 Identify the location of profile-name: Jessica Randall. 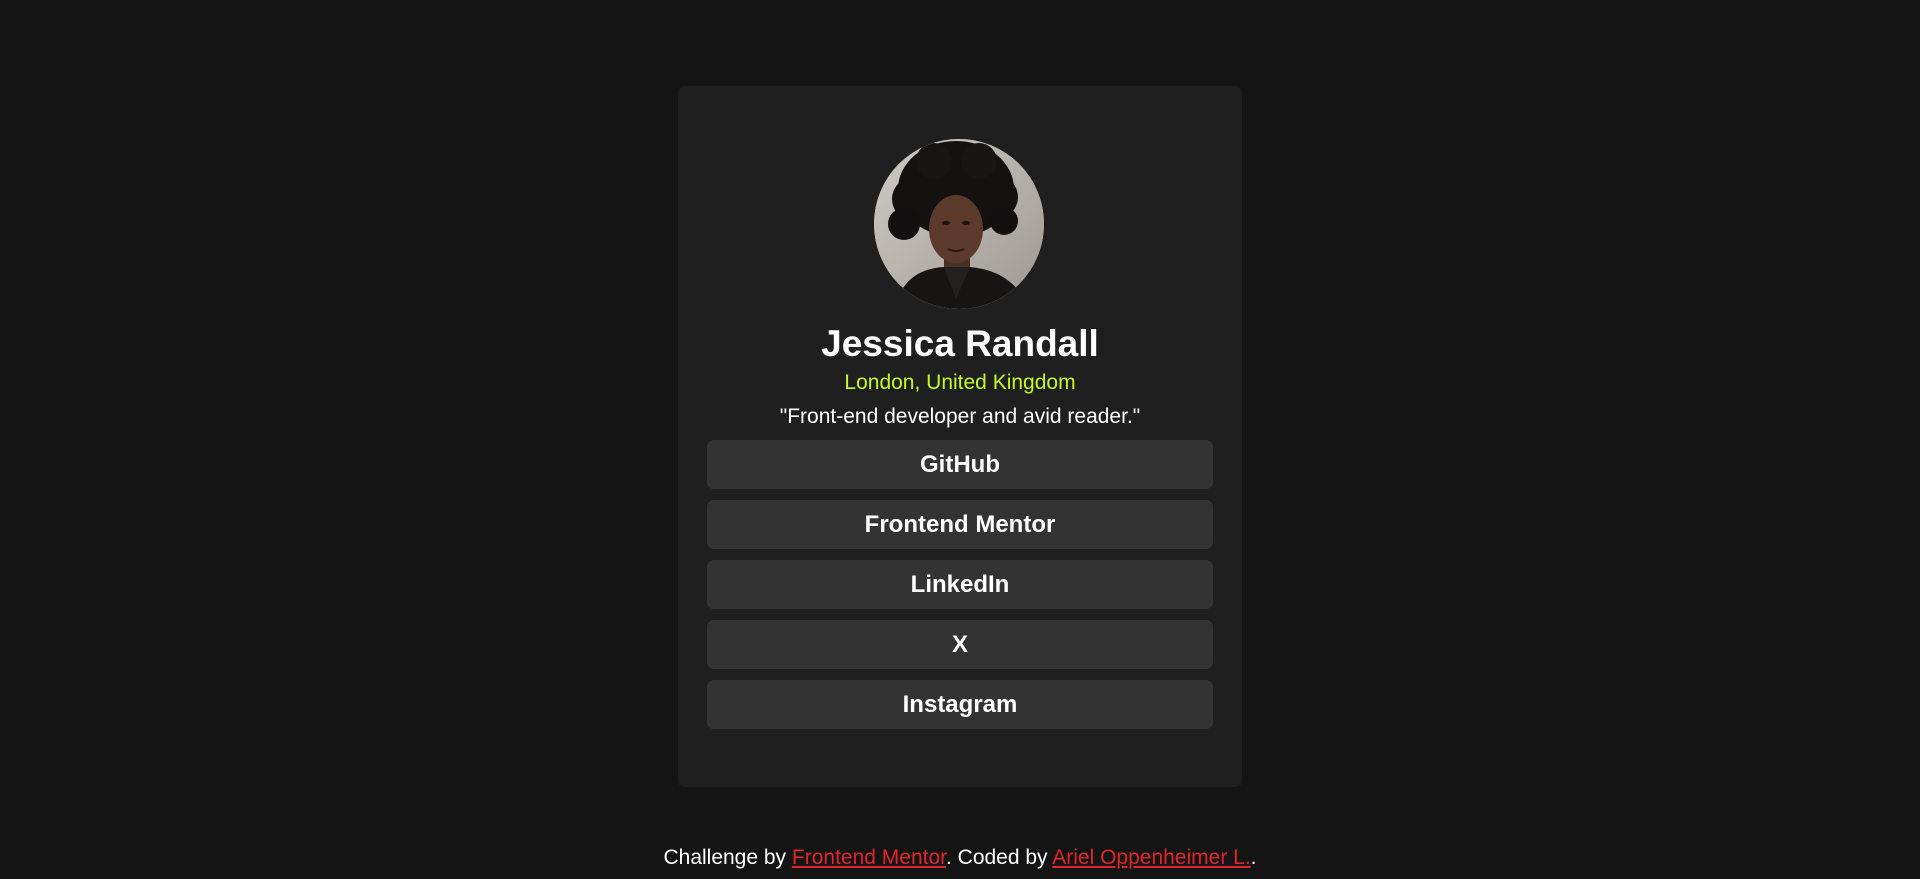
(960, 343).